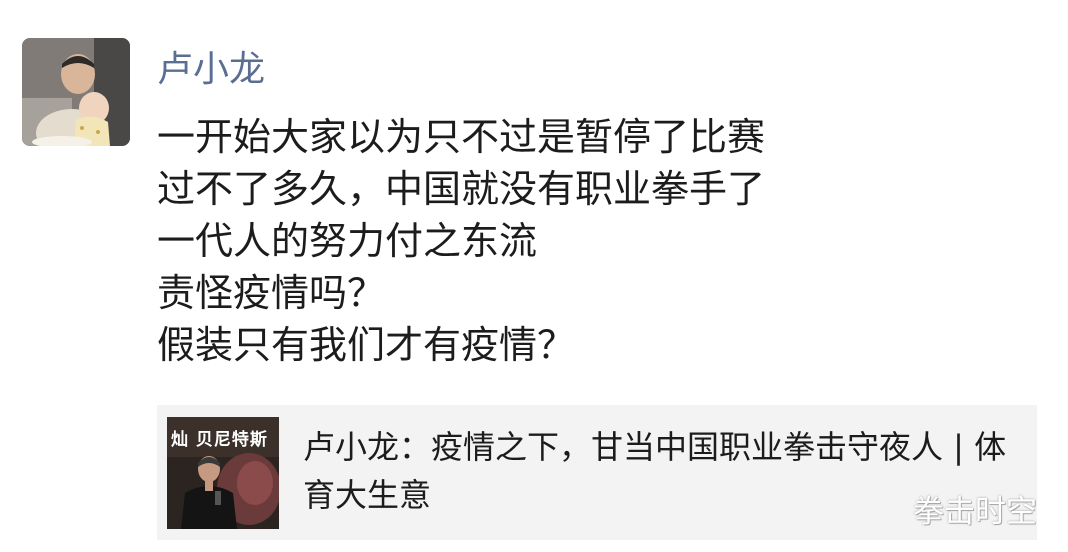 The image size is (1068, 552). What do you see at coordinates (461, 137) in the screenshot?
I see `post-line: 一开始大家以为只不过是暂停了比赛` at bounding box center [461, 137].